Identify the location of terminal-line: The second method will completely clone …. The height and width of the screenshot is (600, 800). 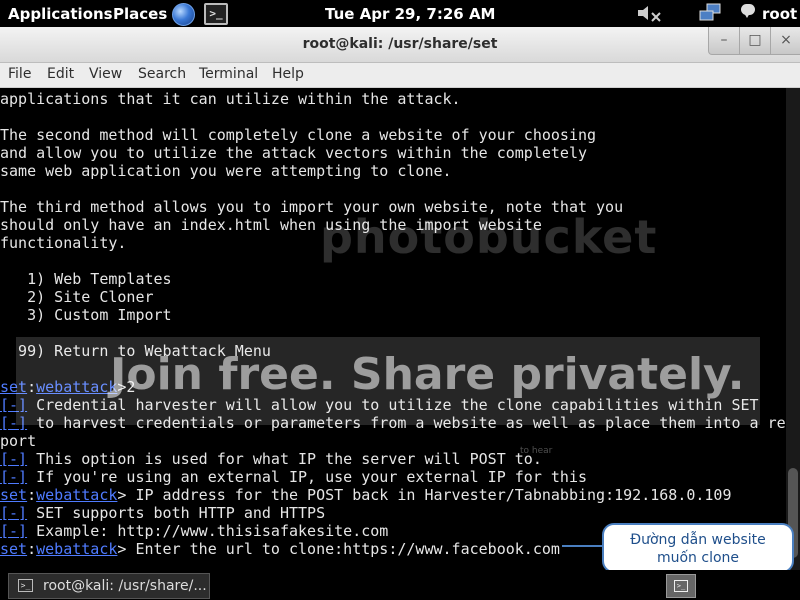
(298, 135).